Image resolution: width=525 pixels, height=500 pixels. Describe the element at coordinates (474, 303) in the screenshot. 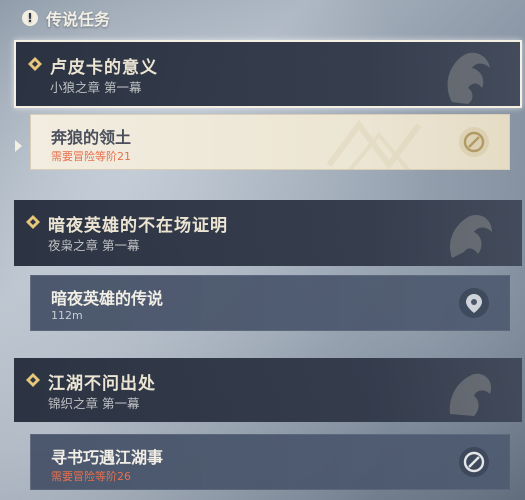

I see `location-pin-icon` at that location.